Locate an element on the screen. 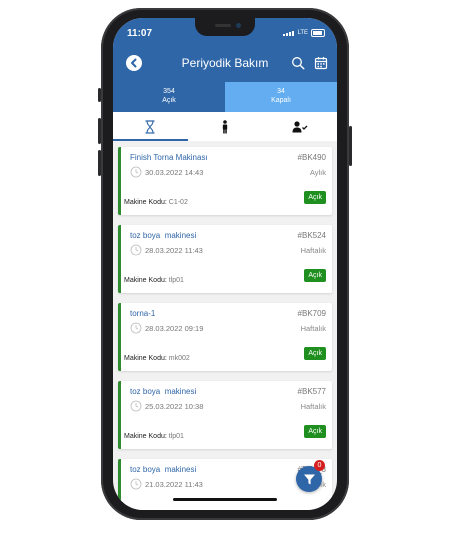 This screenshot has width=450, height=549. tab-closed: 34 Kapalı is located at coordinates (281, 97).